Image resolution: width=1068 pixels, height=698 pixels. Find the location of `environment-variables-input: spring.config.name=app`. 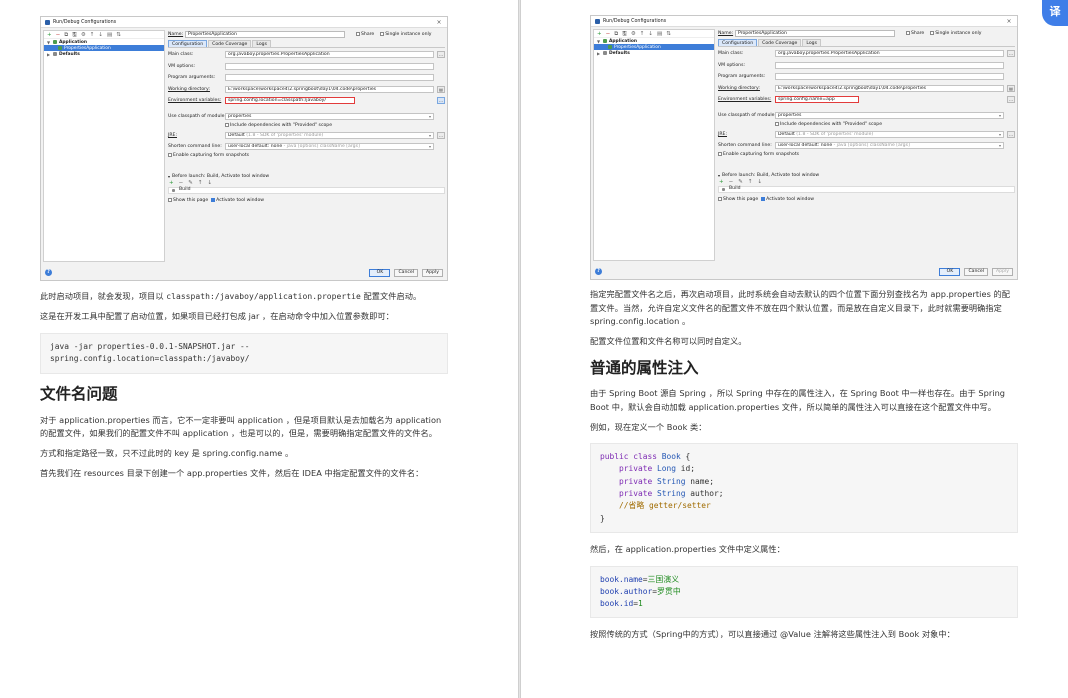

environment-variables-input: spring.config.name=app is located at coordinates (817, 99).